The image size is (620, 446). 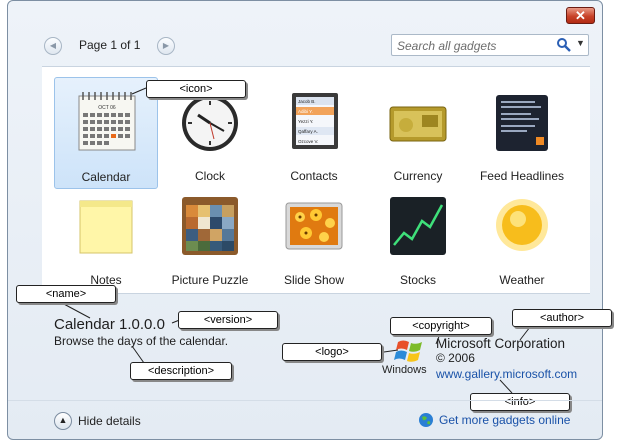 I want to click on callout-name: <name>, so click(x=66, y=294).